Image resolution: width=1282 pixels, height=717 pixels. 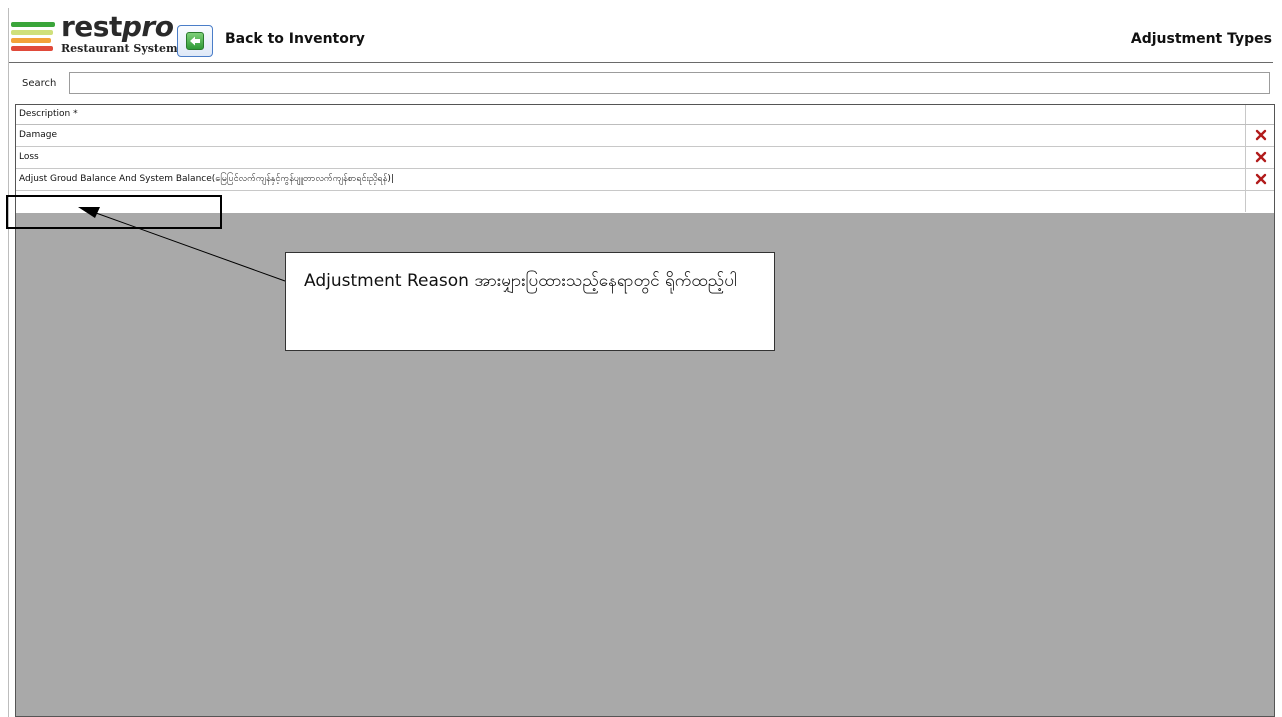 What do you see at coordinates (117, 26) in the screenshot?
I see `logo-wordmark: restpro` at bounding box center [117, 26].